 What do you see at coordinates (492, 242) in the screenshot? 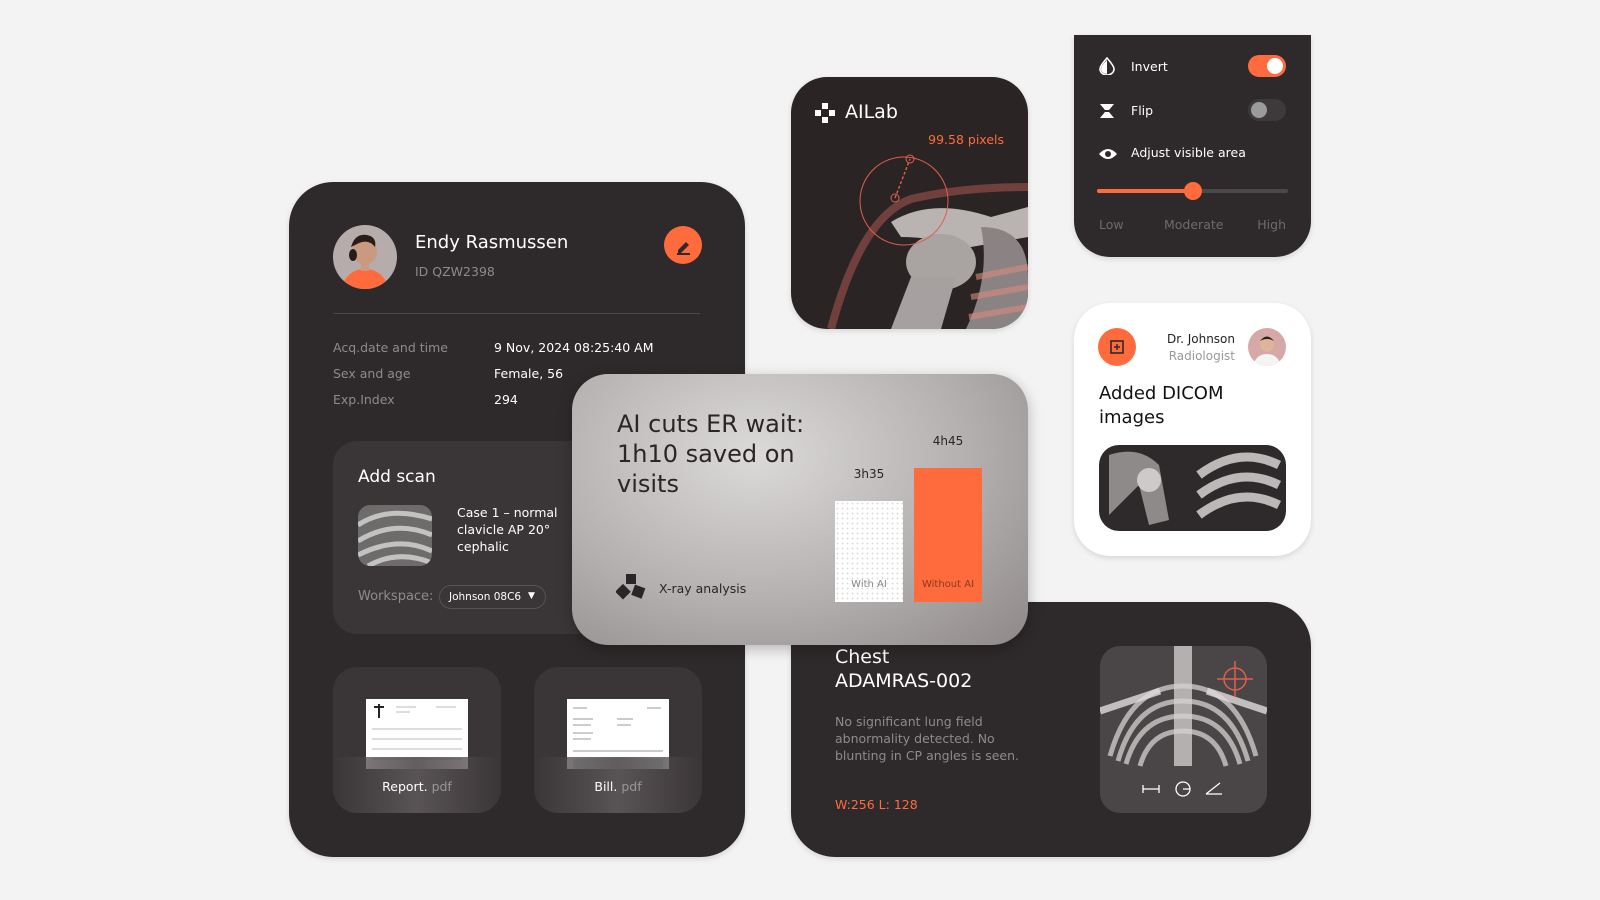
I see `patient-name: Endy Rasmussen` at bounding box center [492, 242].